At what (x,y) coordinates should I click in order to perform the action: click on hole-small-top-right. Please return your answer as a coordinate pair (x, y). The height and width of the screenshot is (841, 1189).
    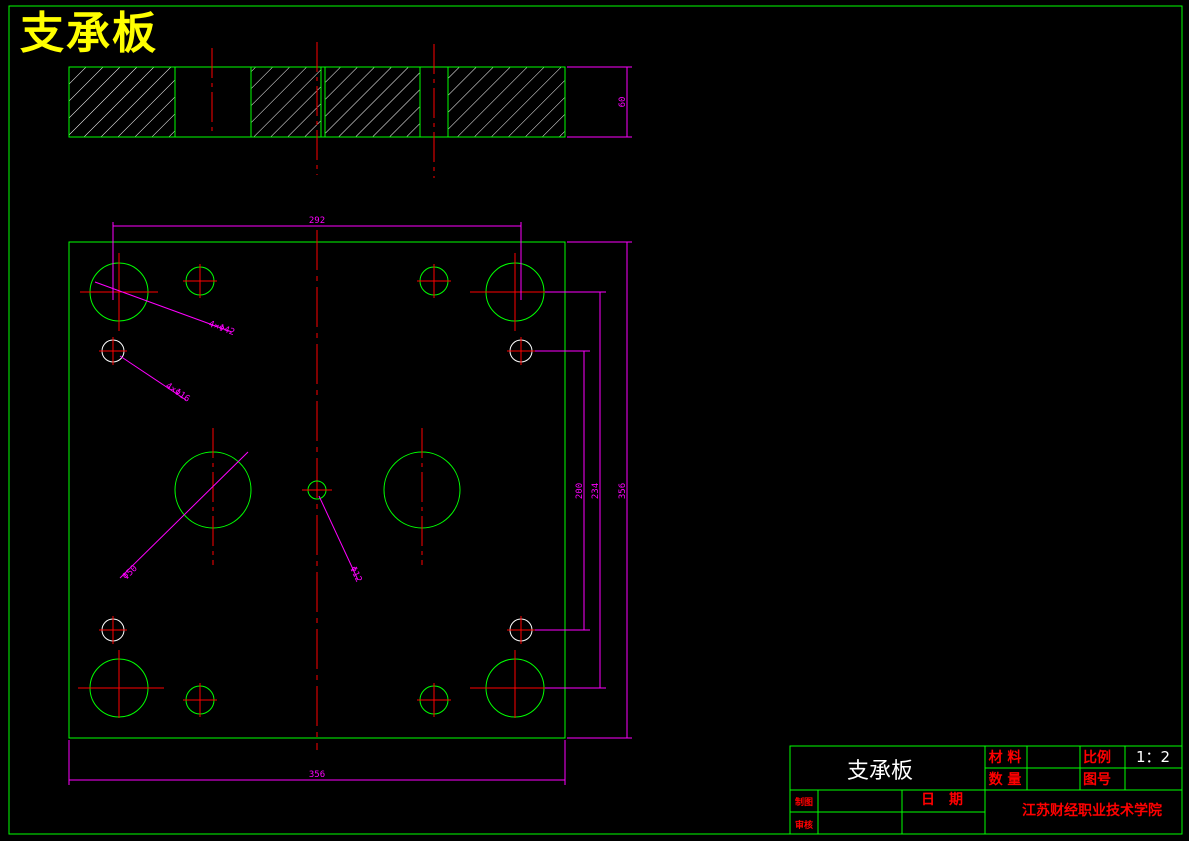
    Looking at the image, I should click on (521, 351).